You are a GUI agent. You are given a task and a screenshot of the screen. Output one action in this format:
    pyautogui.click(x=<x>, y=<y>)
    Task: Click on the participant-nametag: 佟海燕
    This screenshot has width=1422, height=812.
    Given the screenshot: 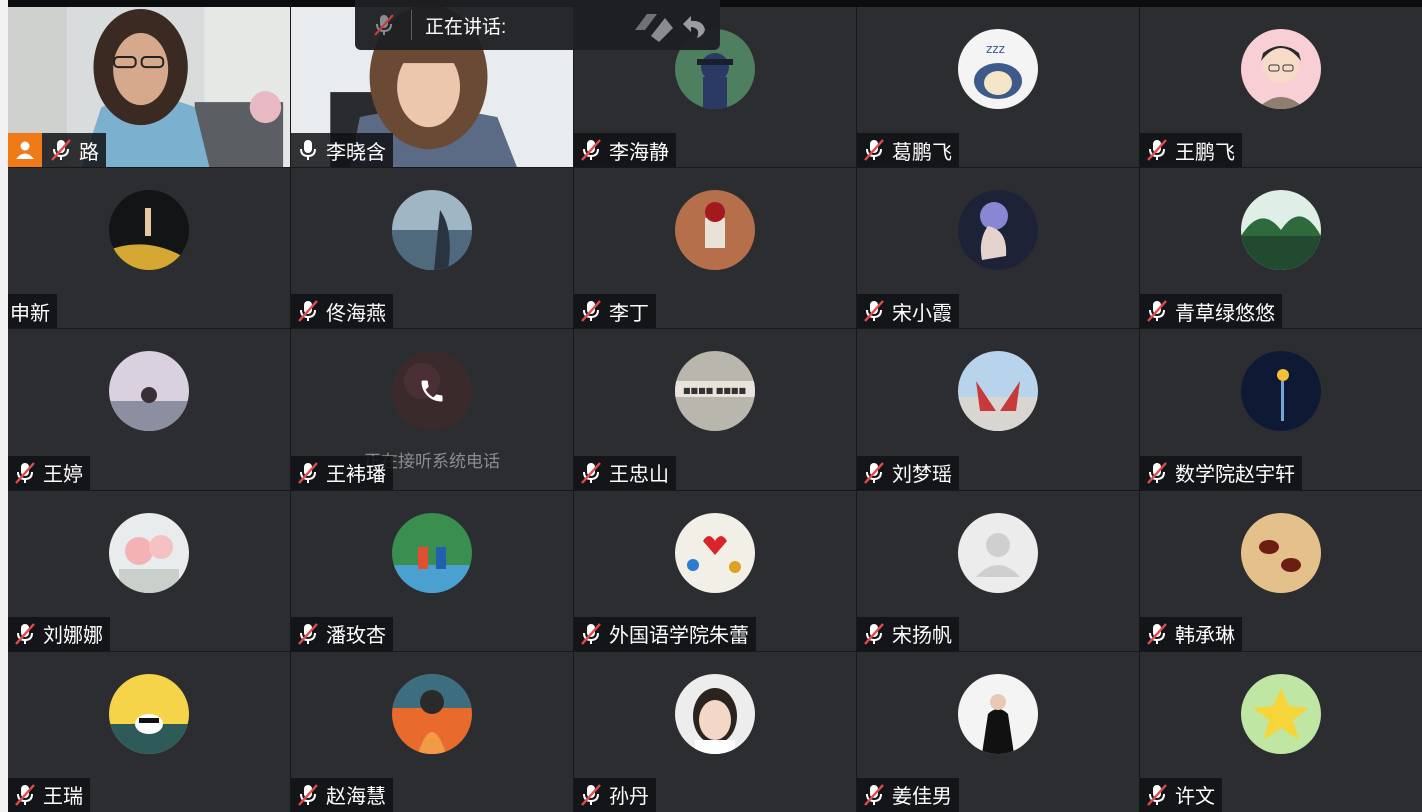 What is the action you would take?
    pyautogui.click(x=342, y=311)
    